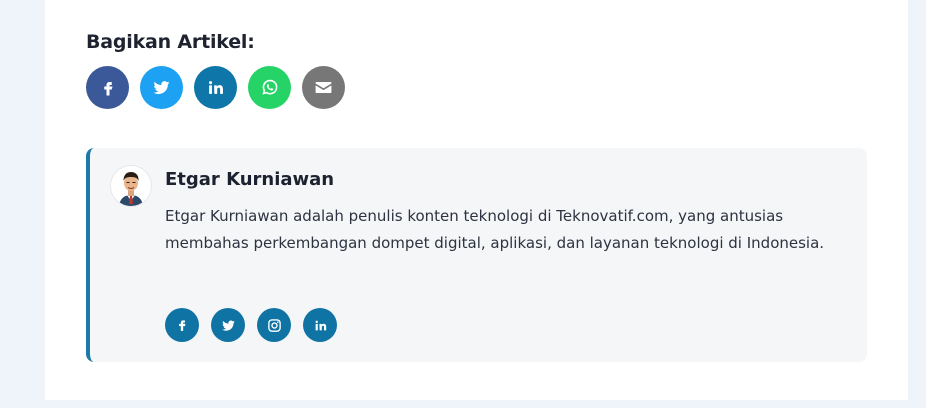 This screenshot has width=926, height=408. I want to click on author-twitter-link, so click(228, 325).